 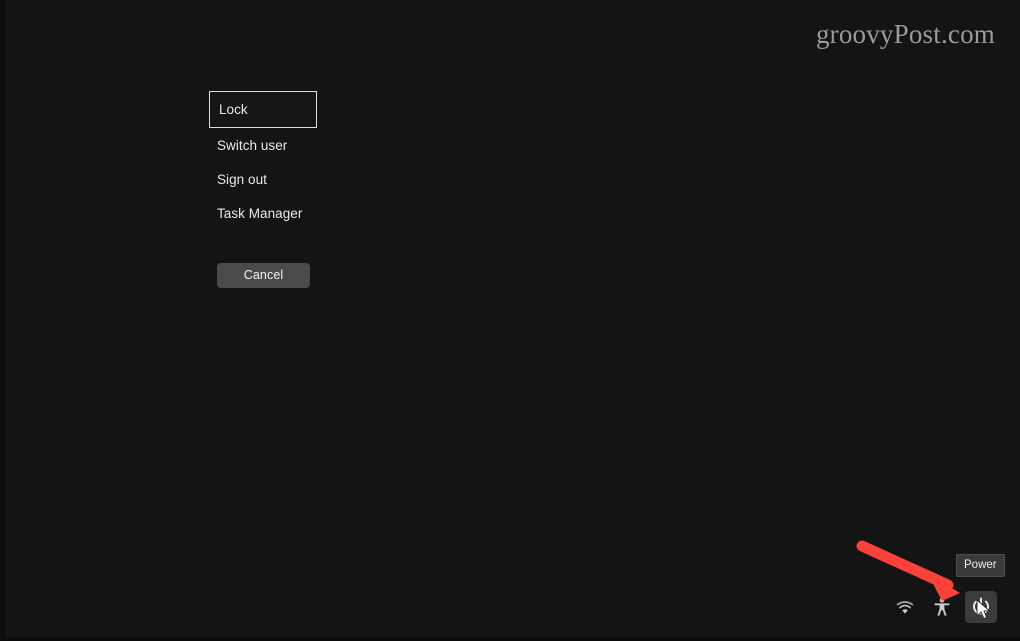 I want to click on cancel-button: Cancel, so click(x=263, y=275).